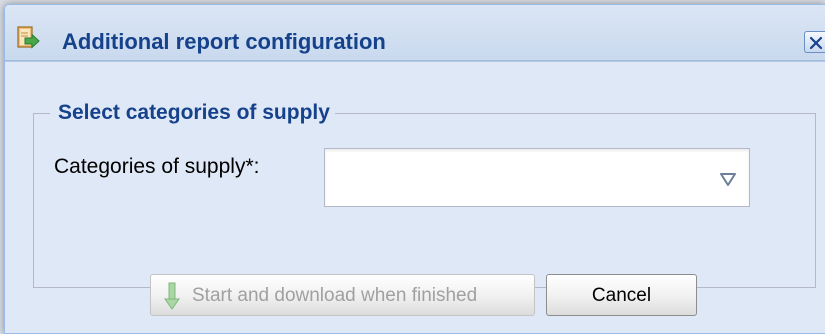 The image size is (825, 334). I want to click on close-icon, so click(816, 43).